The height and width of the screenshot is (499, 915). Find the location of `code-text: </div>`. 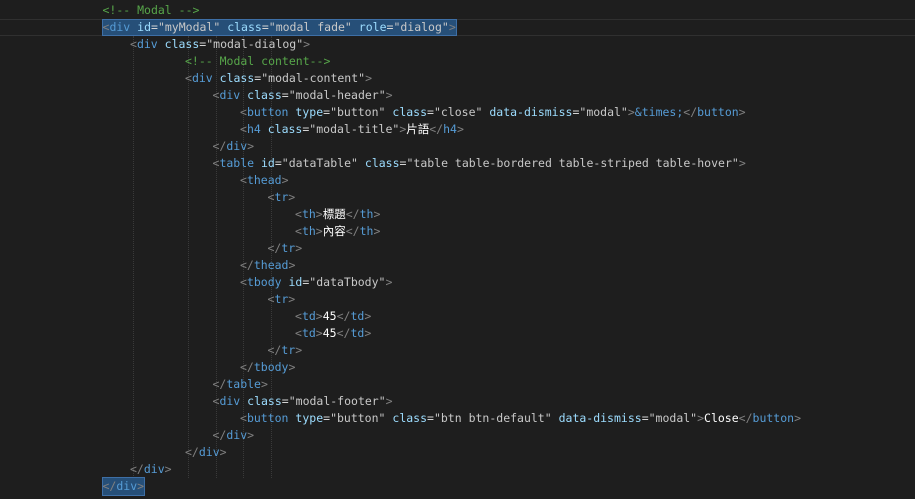

code-text: </div> is located at coordinates (151, 469).